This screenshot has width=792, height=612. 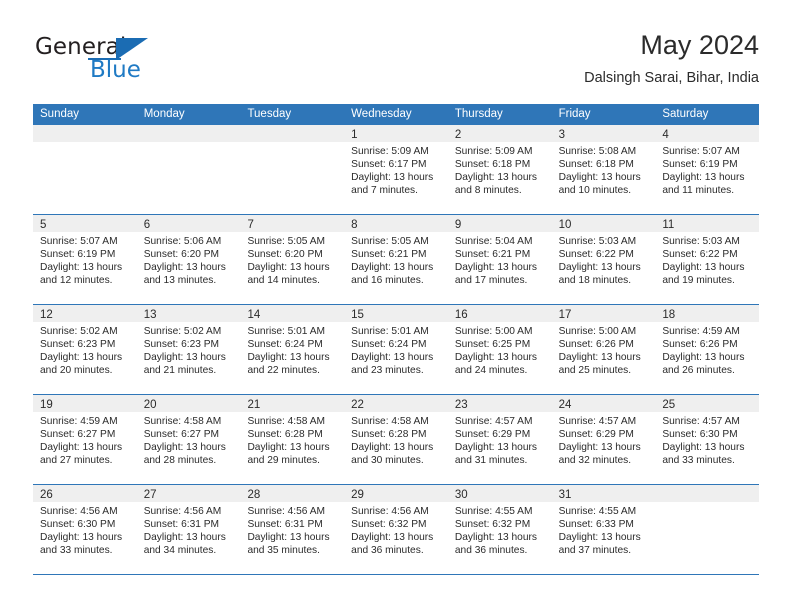 What do you see at coordinates (499, 313) in the screenshot?
I see `day-number-band: 16` at bounding box center [499, 313].